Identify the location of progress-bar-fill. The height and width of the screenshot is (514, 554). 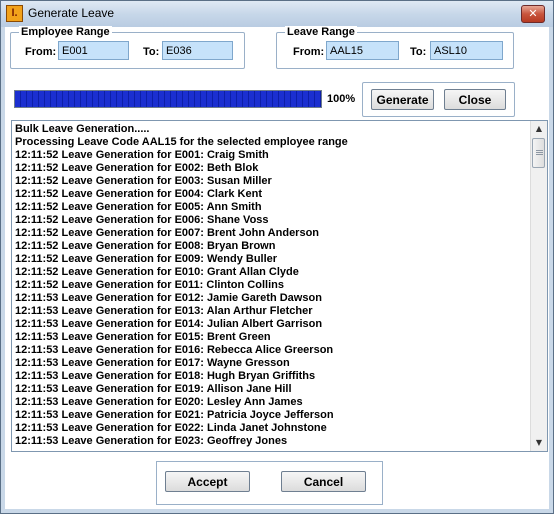
(168, 99).